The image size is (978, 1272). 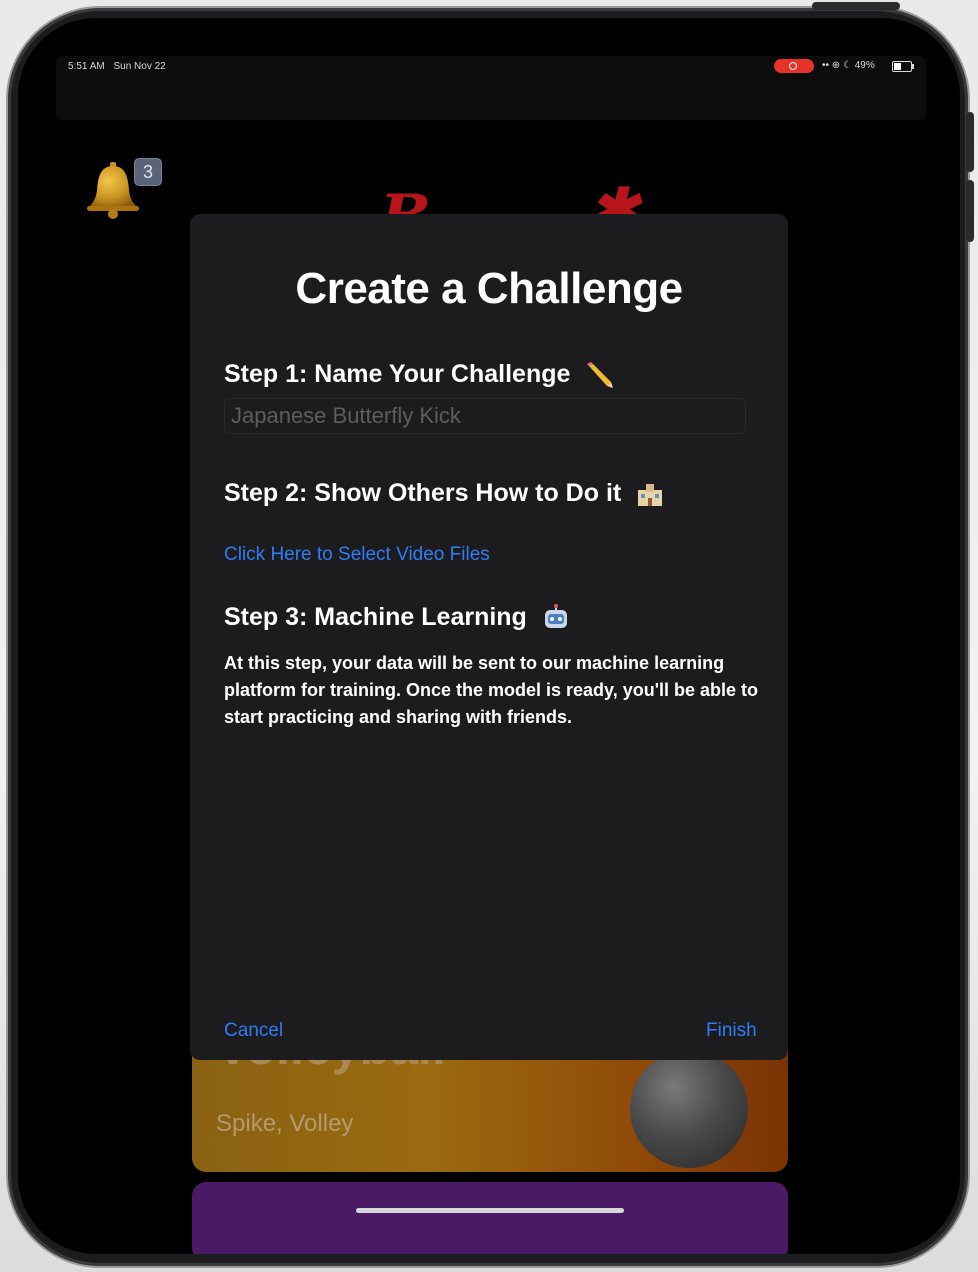 I want to click on pencil-icon, so click(x=600, y=375).